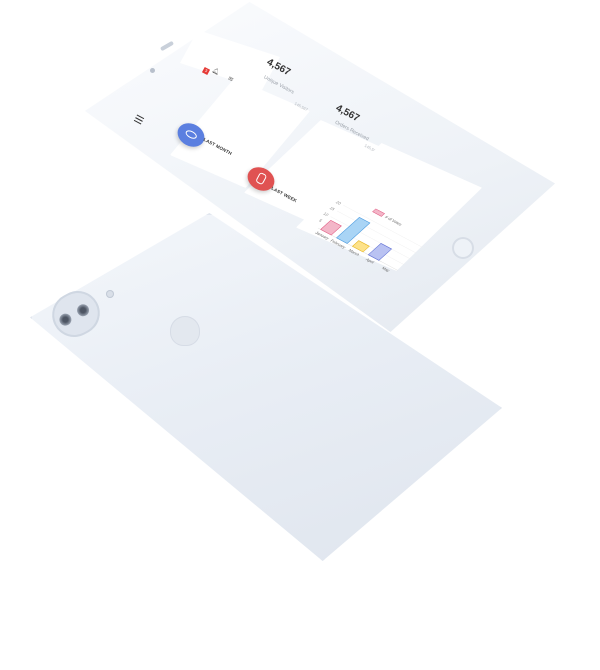 This screenshot has width=600, height=670. I want to click on x-tick-label: April, so click(370, 260).